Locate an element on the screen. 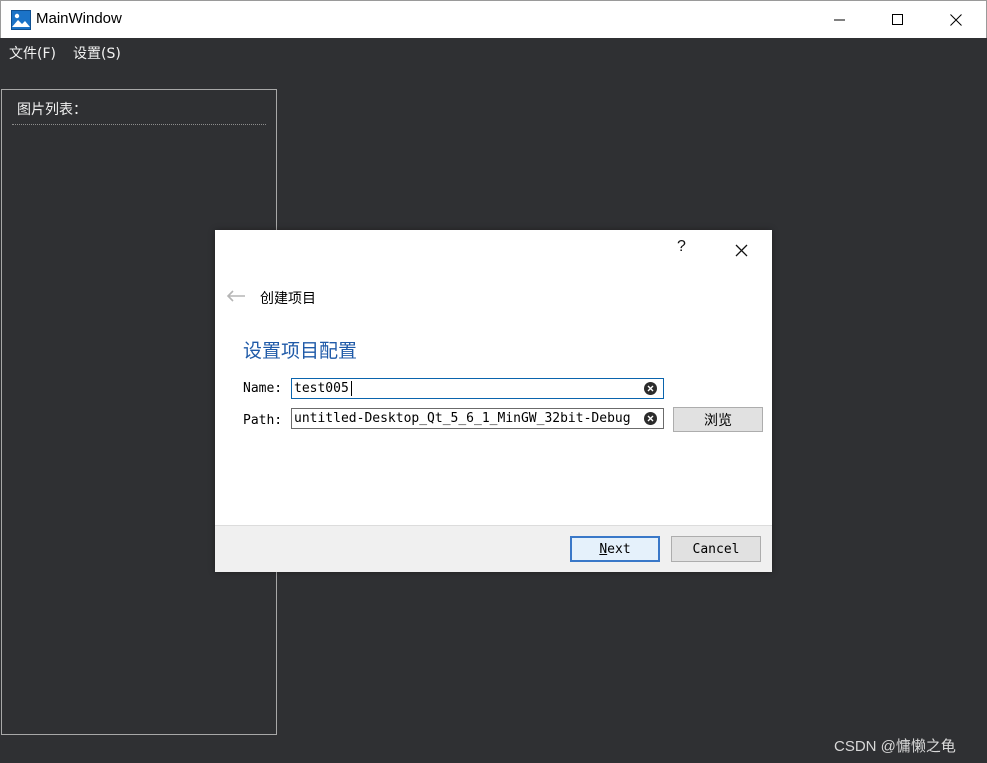 The height and width of the screenshot is (763, 987). name-field is located at coordinates (477, 388).